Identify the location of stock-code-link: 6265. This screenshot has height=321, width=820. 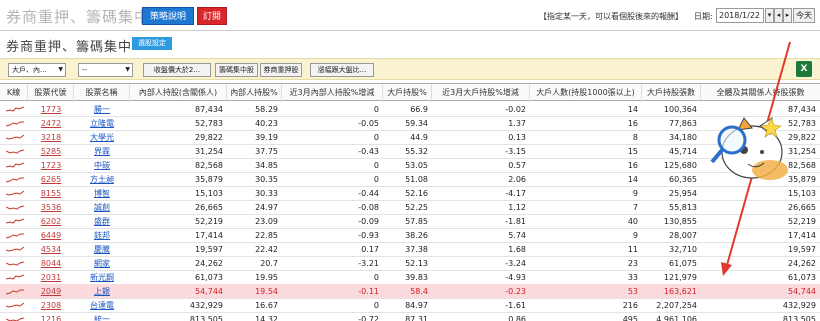
(51, 179).